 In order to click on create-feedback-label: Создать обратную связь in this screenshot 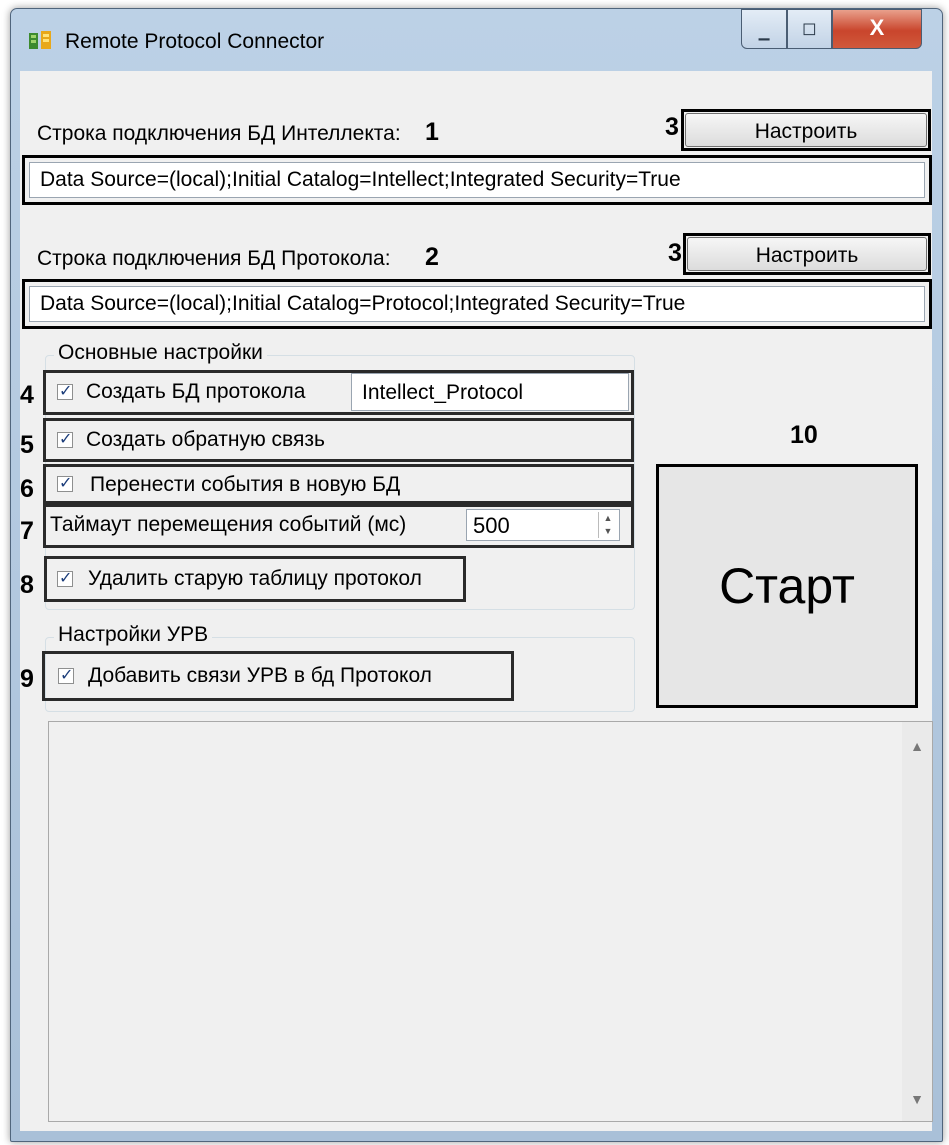, I will do `click(205, 439)`.